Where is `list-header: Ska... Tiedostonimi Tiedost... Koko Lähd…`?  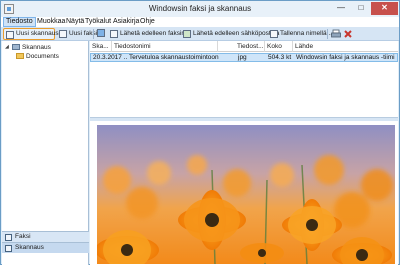
list-header: Ska... Tiedostonimi Tiedost... Koko Lähd… is located at coordinates (244, 46).